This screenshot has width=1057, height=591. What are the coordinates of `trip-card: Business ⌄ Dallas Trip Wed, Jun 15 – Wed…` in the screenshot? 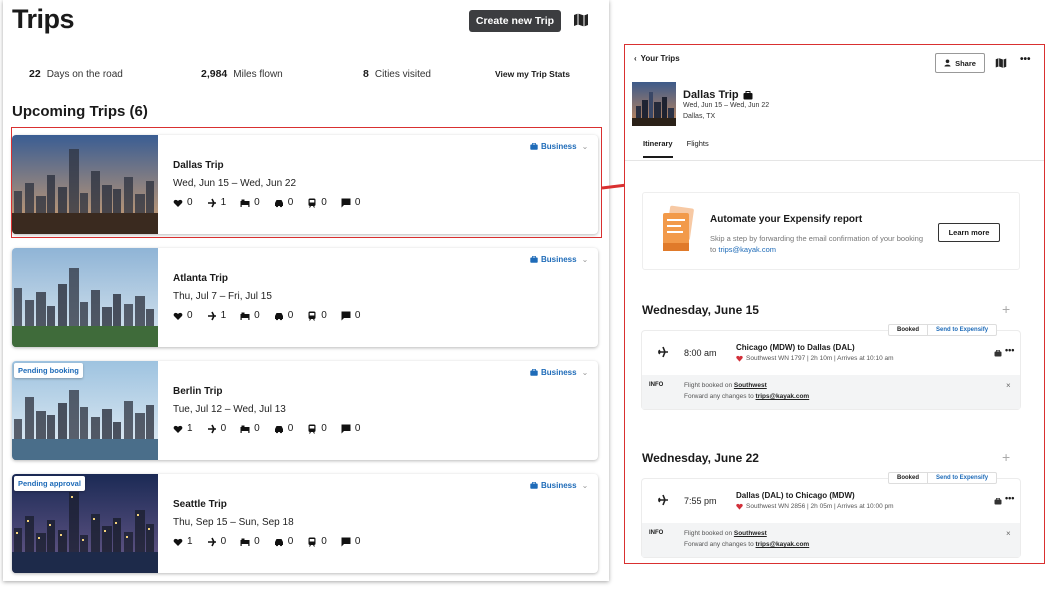 It's located at (305, 184).